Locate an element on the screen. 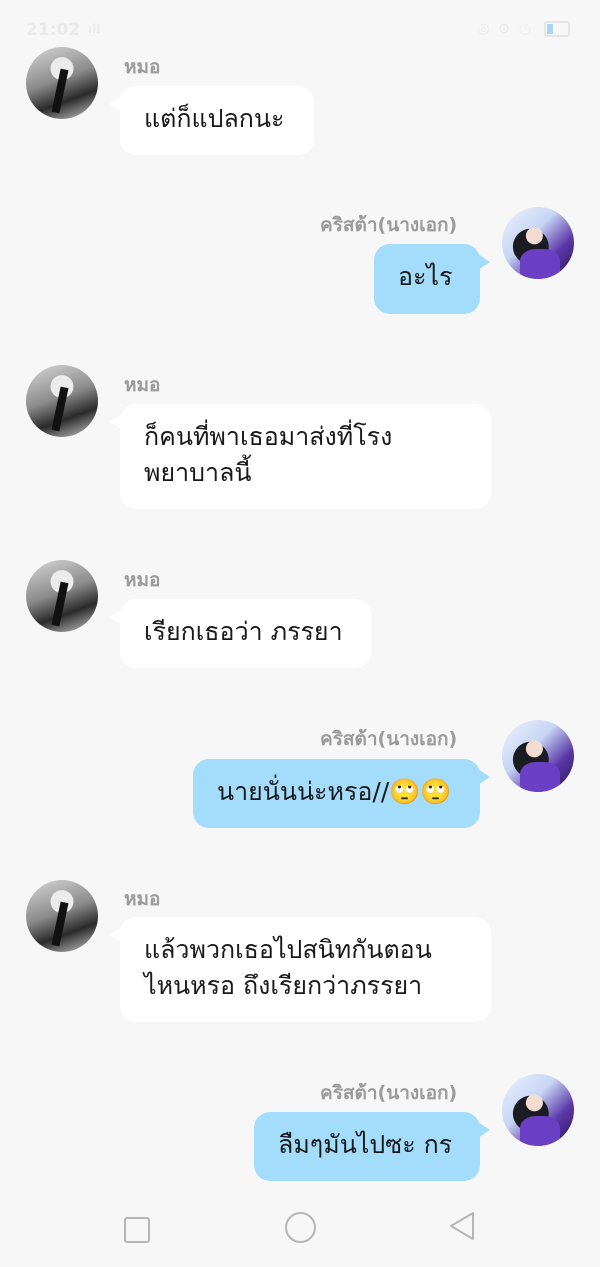 The width and height of the screenshot is (600, 1267). battery-icon is located at coordinates (557, 29).